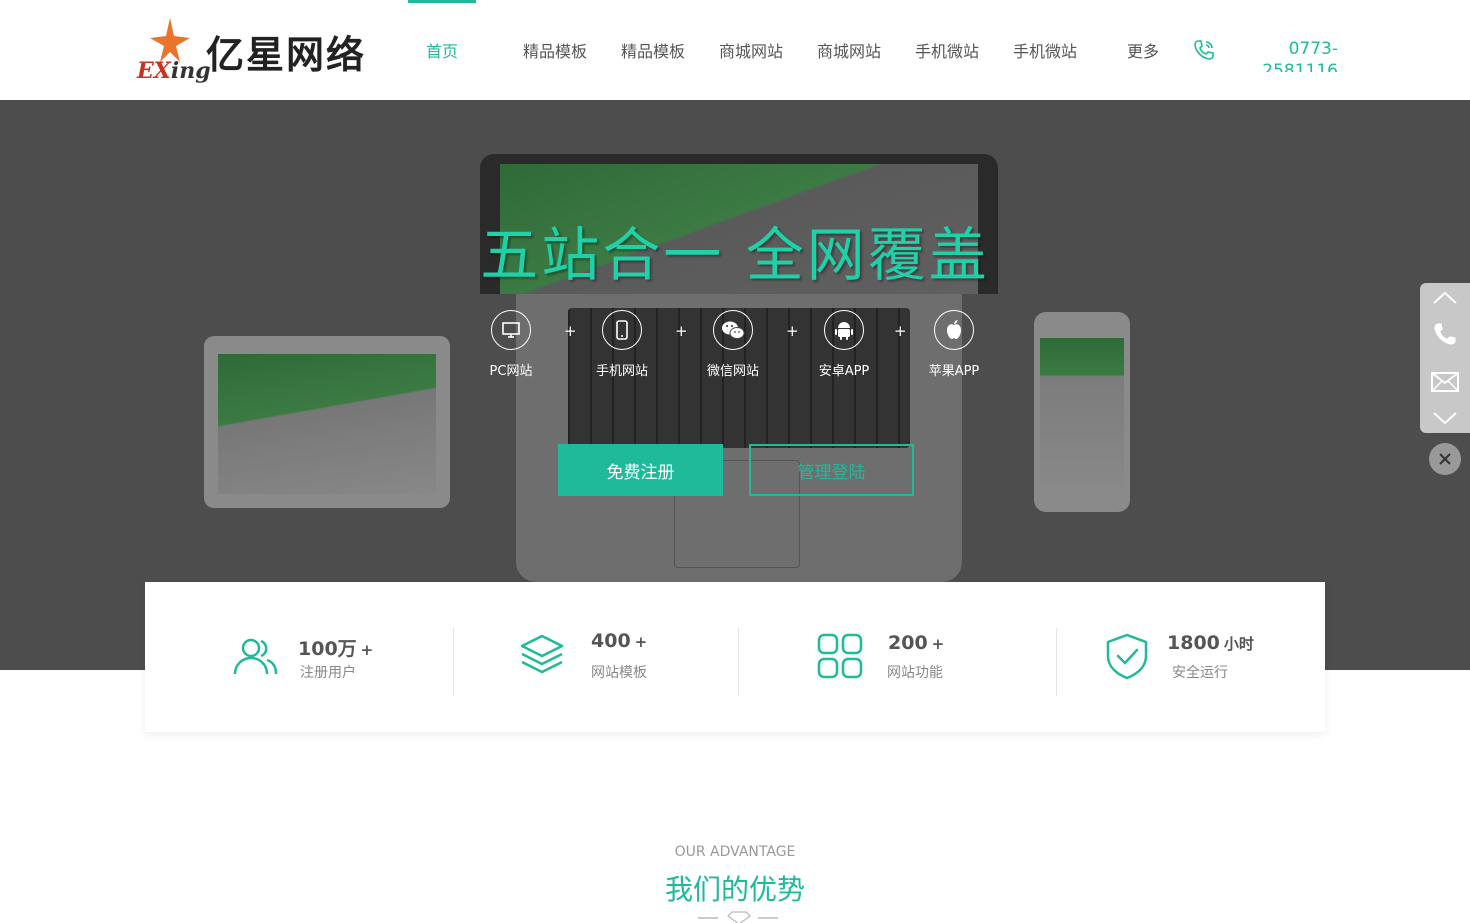 The width and height of the screenshot is (1470, 923). What do you see at coordinates (621, 371) in the screenshot?
I see `platform-label: 手机网站` at bounding box center [621, 371].